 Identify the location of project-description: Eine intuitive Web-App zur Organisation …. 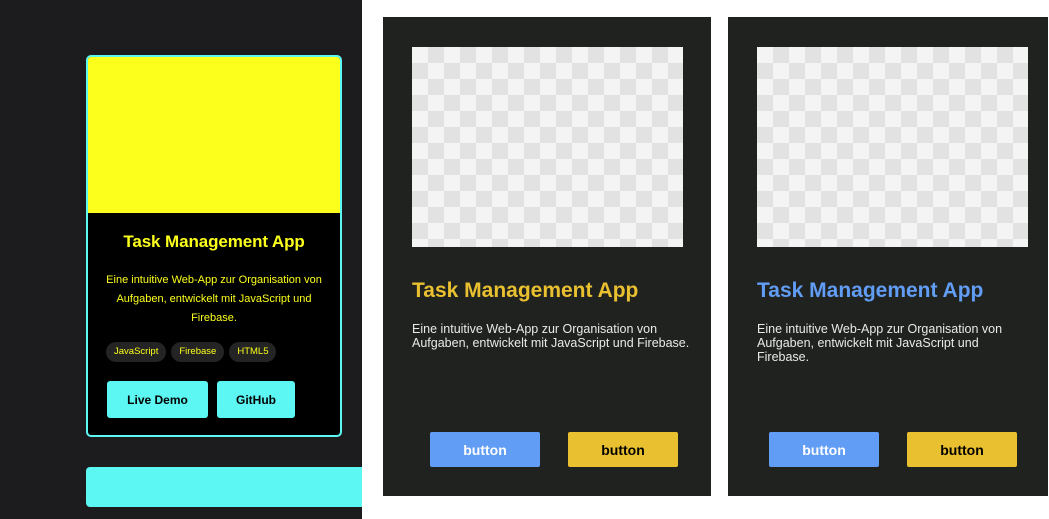
(214, 299).